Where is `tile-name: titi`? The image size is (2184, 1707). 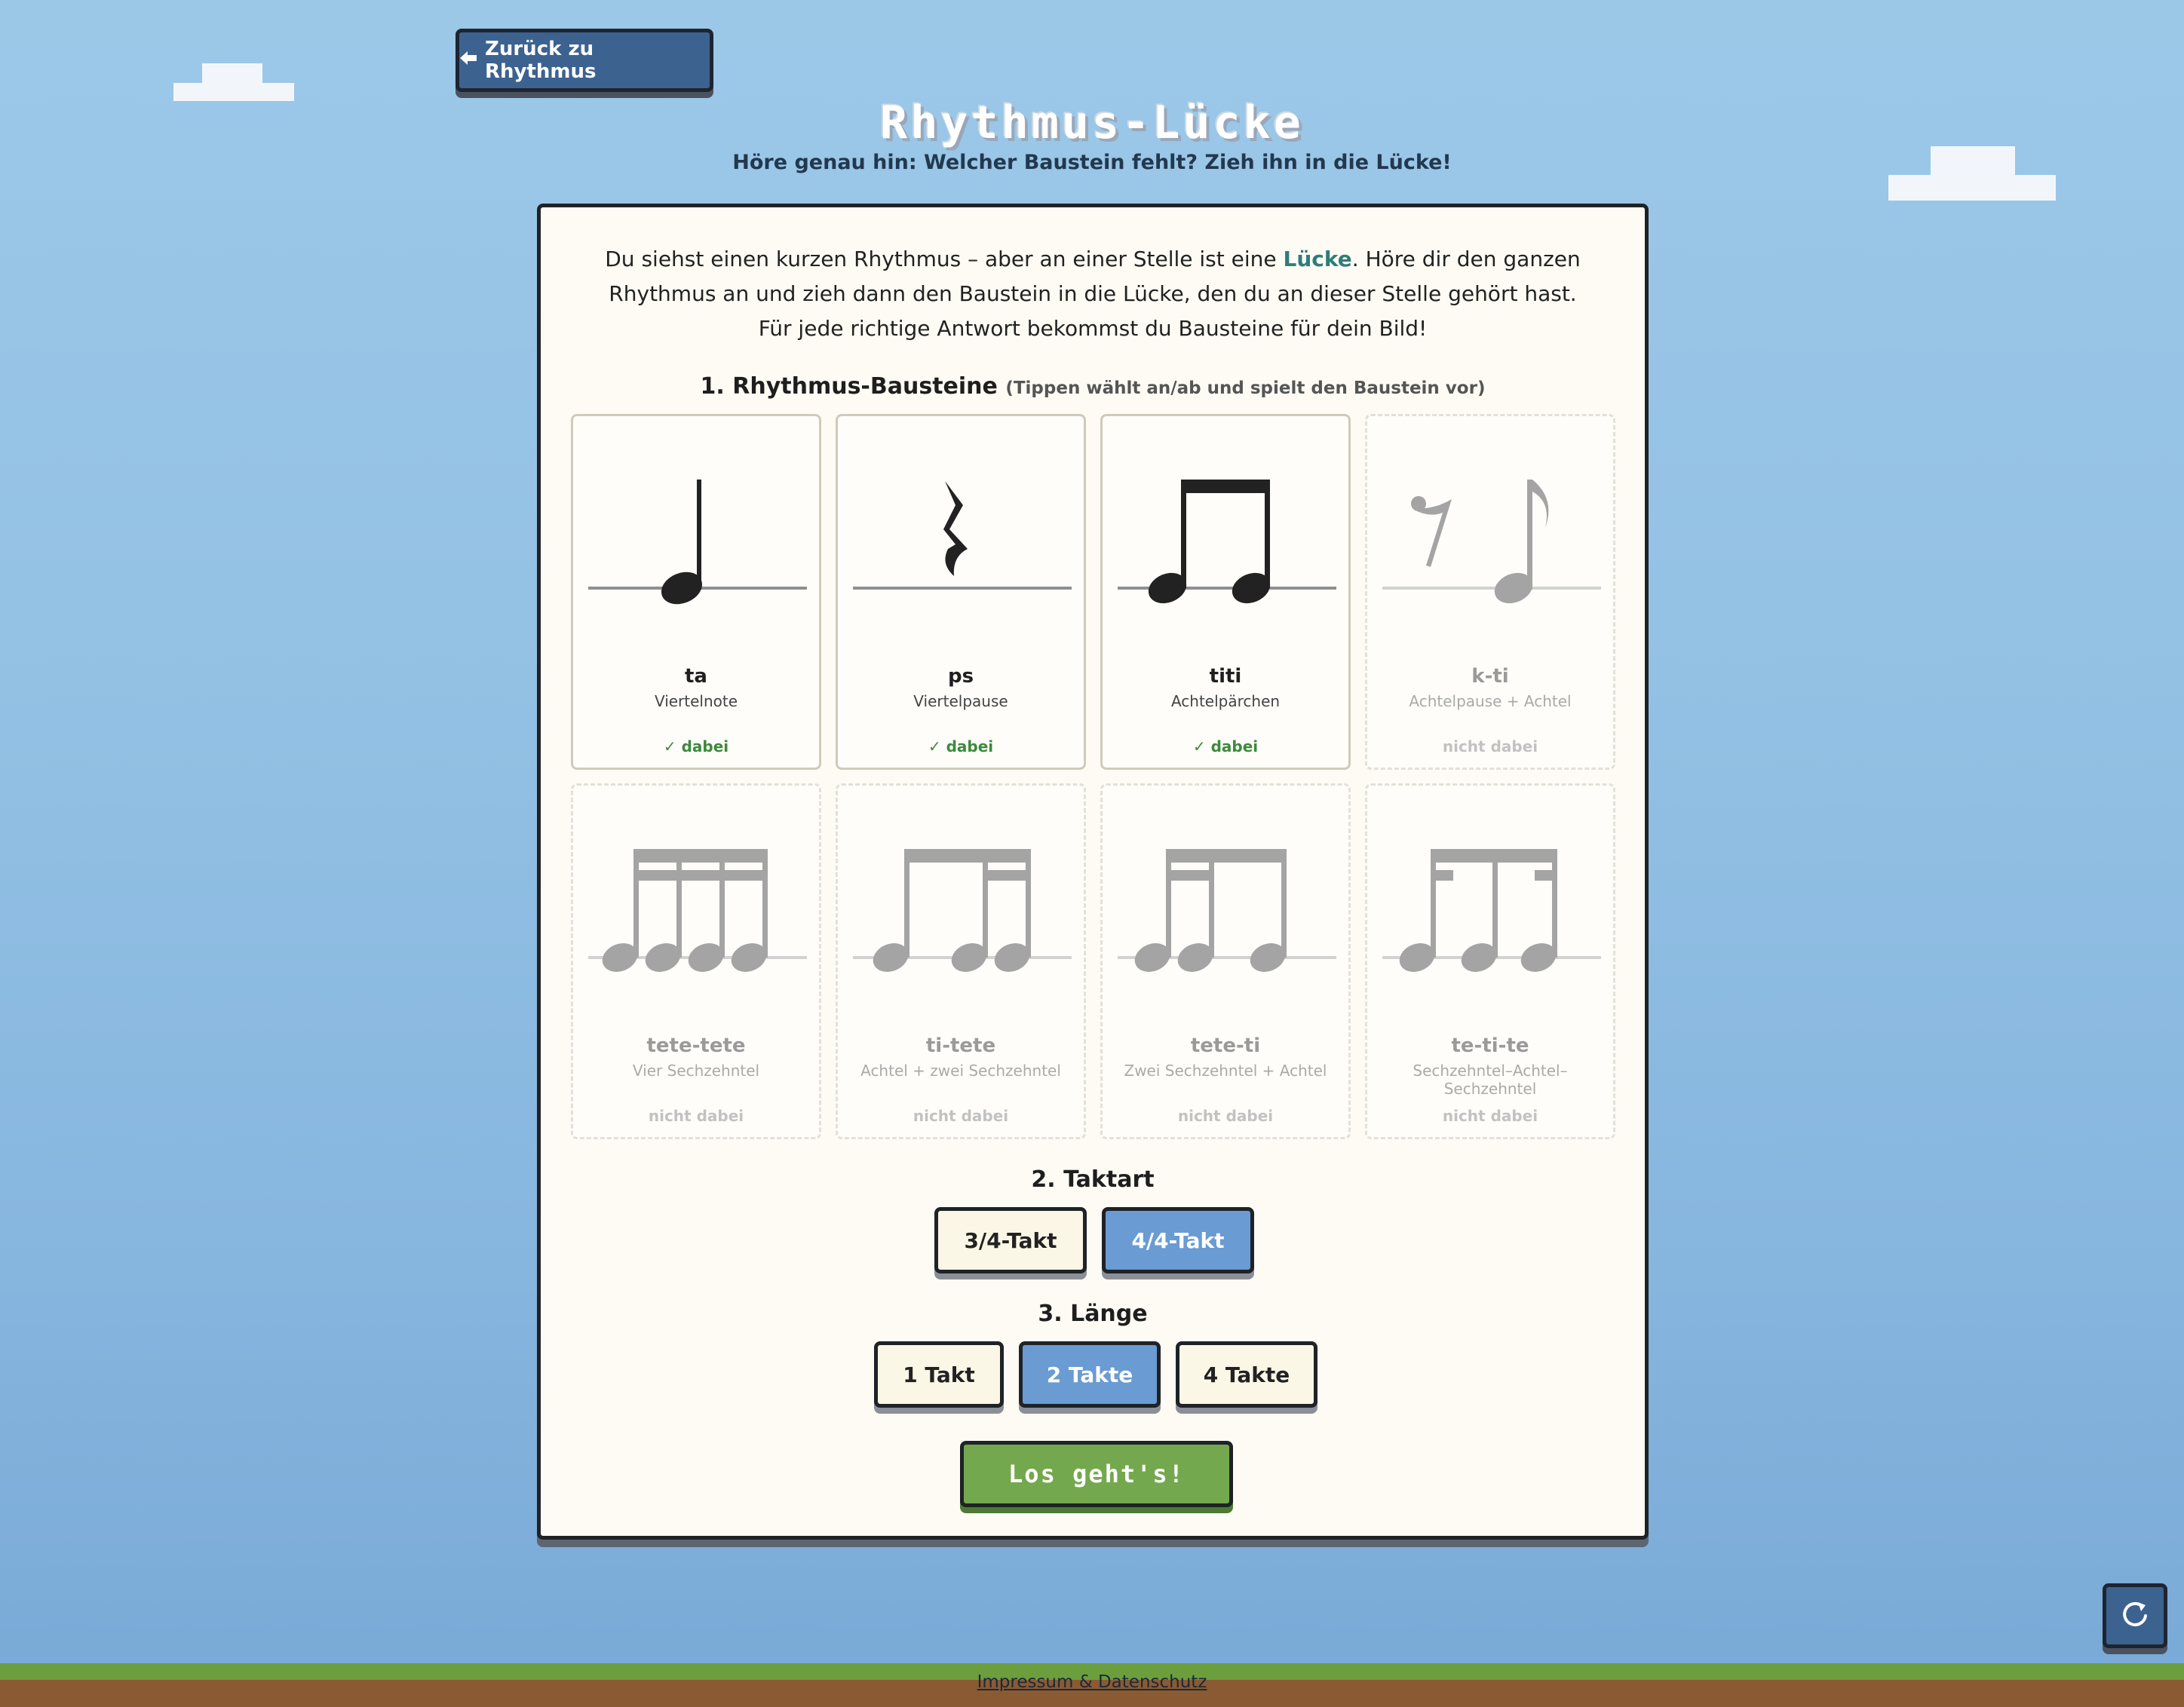 tile-name: titi is located at coordinates (1225, 676).